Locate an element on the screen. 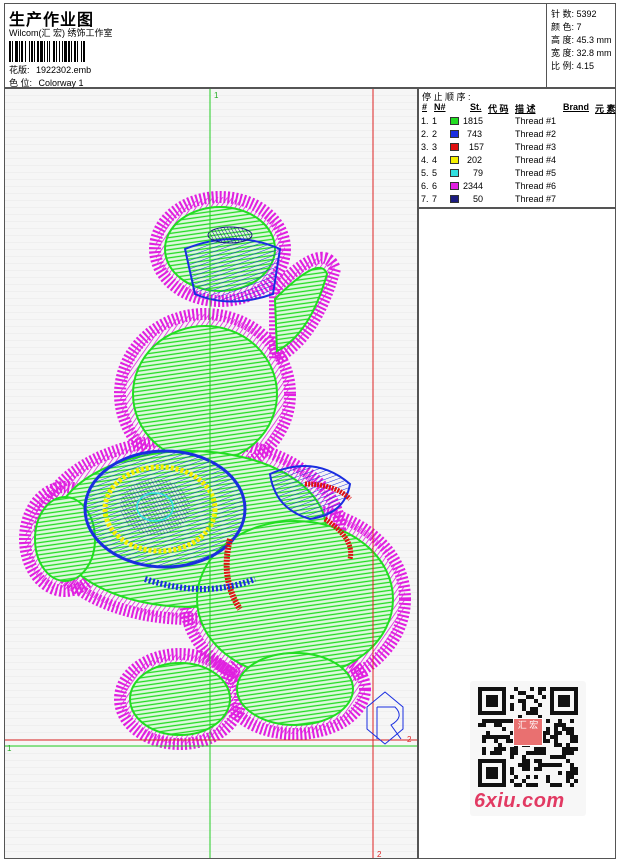 This screenshot has width=620, height=861. thread-row: 6. 6 2344 Thread #6 is located at coordinates (489, 186).